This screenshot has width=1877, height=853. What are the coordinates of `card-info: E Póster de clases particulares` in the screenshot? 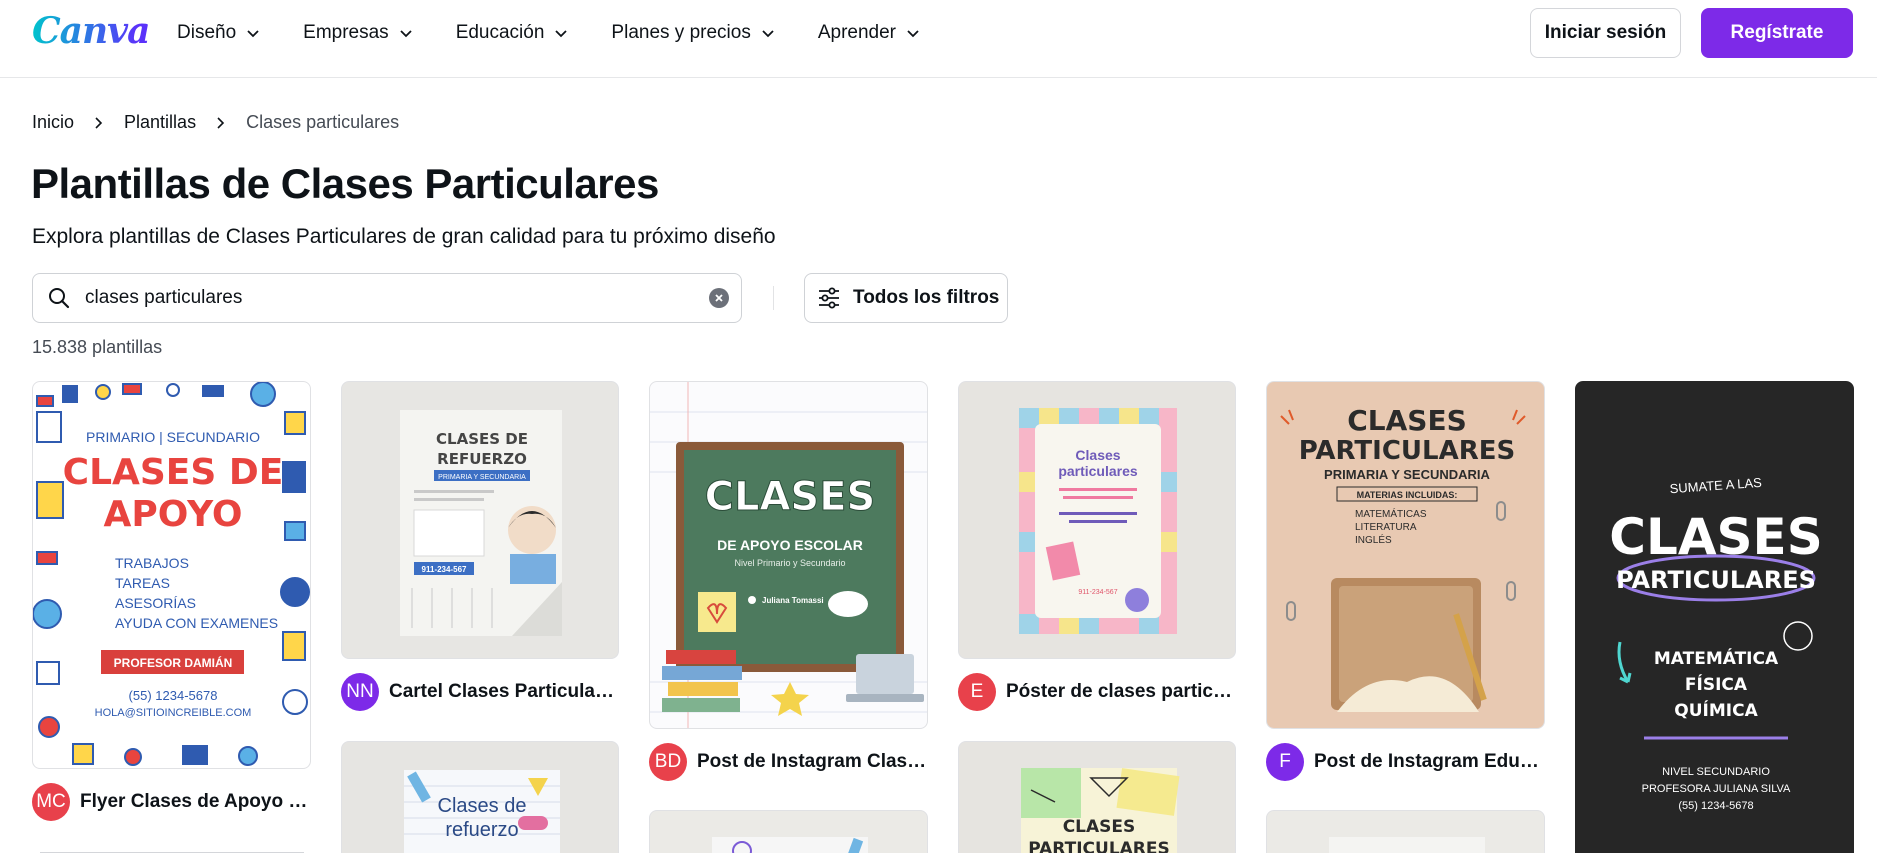 It's located at (1098, 692).